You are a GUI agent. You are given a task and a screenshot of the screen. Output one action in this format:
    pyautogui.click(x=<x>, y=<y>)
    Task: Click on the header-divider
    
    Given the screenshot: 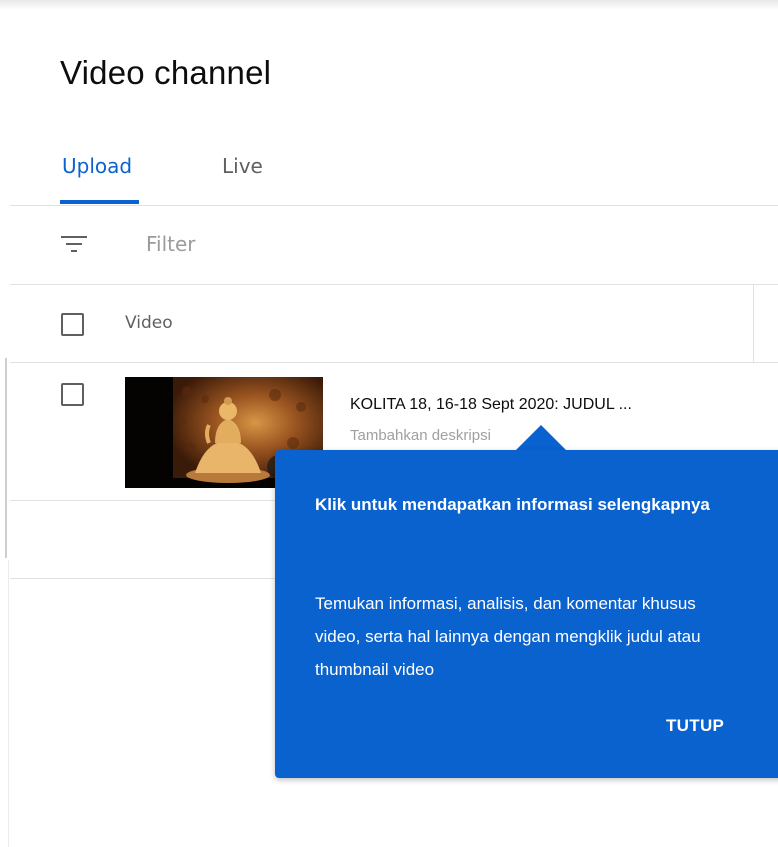 What is the action you would take?
    pyautogui.click(x=394, y=362)
    